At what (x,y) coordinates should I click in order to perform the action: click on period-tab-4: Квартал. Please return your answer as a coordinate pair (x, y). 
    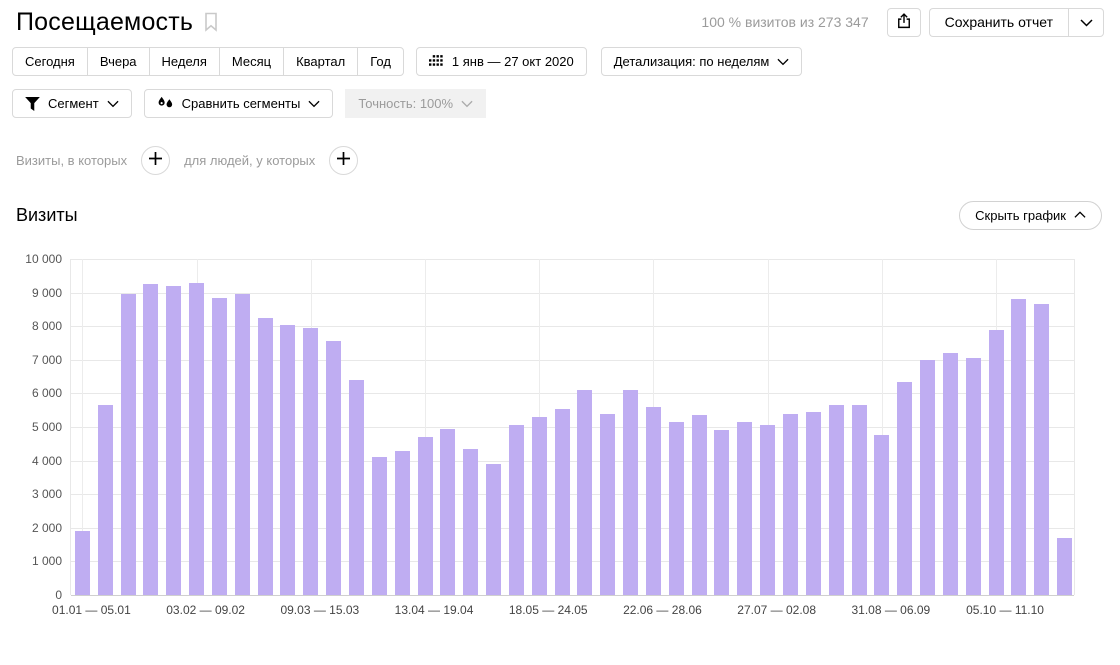
    Looking at the image, I should click on (321, 61).